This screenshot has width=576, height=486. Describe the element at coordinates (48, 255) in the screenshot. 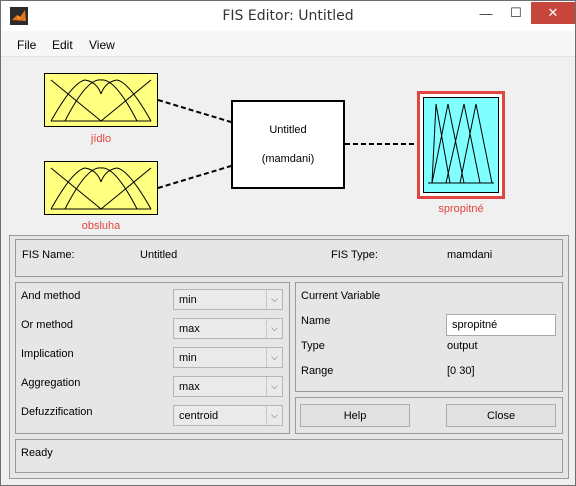

I see `fis-name-label: FIS Name:` at that location.